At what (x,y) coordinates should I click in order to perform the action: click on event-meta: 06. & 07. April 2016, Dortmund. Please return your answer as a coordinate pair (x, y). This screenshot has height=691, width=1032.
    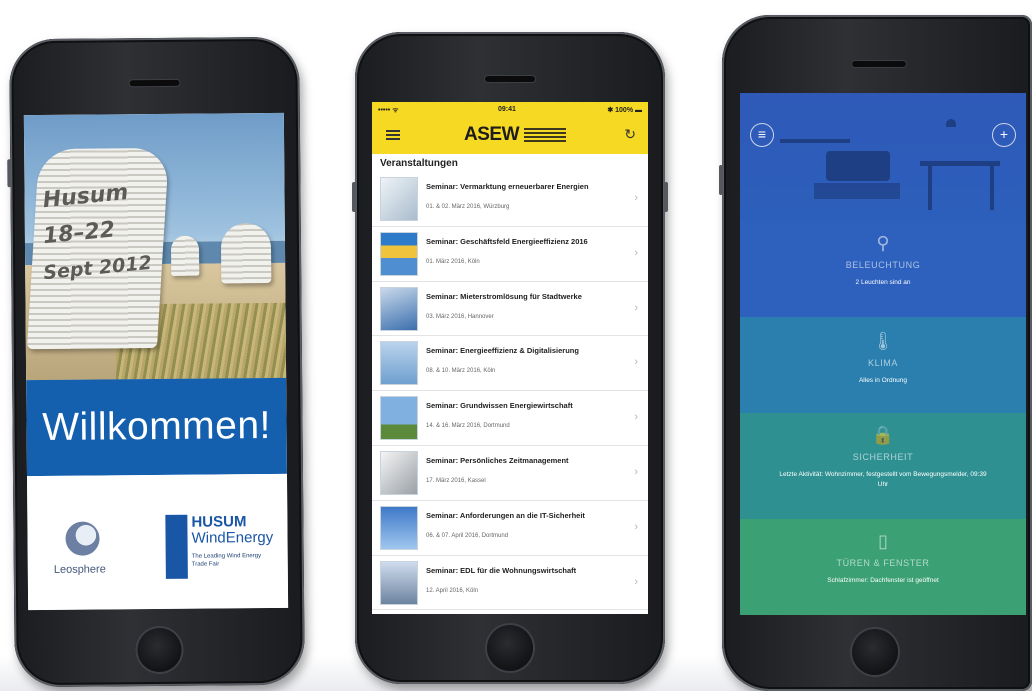
    Looking at the image, I should click on (467, 535).